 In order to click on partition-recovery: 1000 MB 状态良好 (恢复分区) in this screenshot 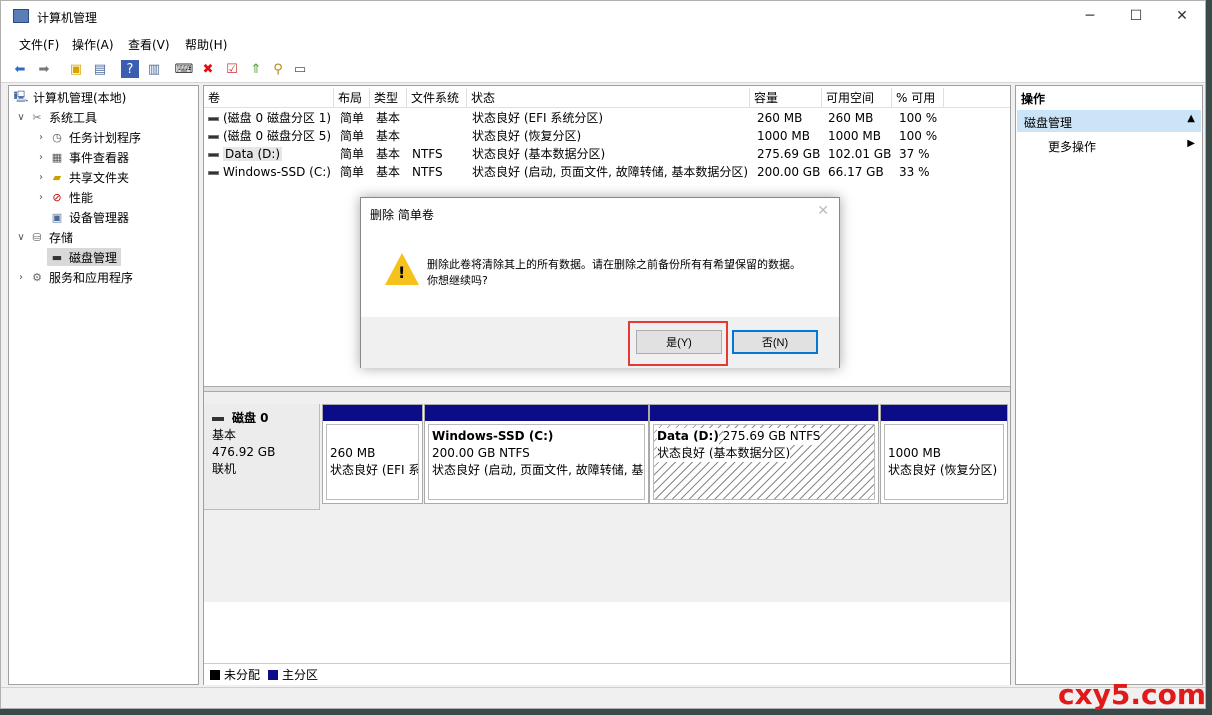, I will do `click(944, 454)`.